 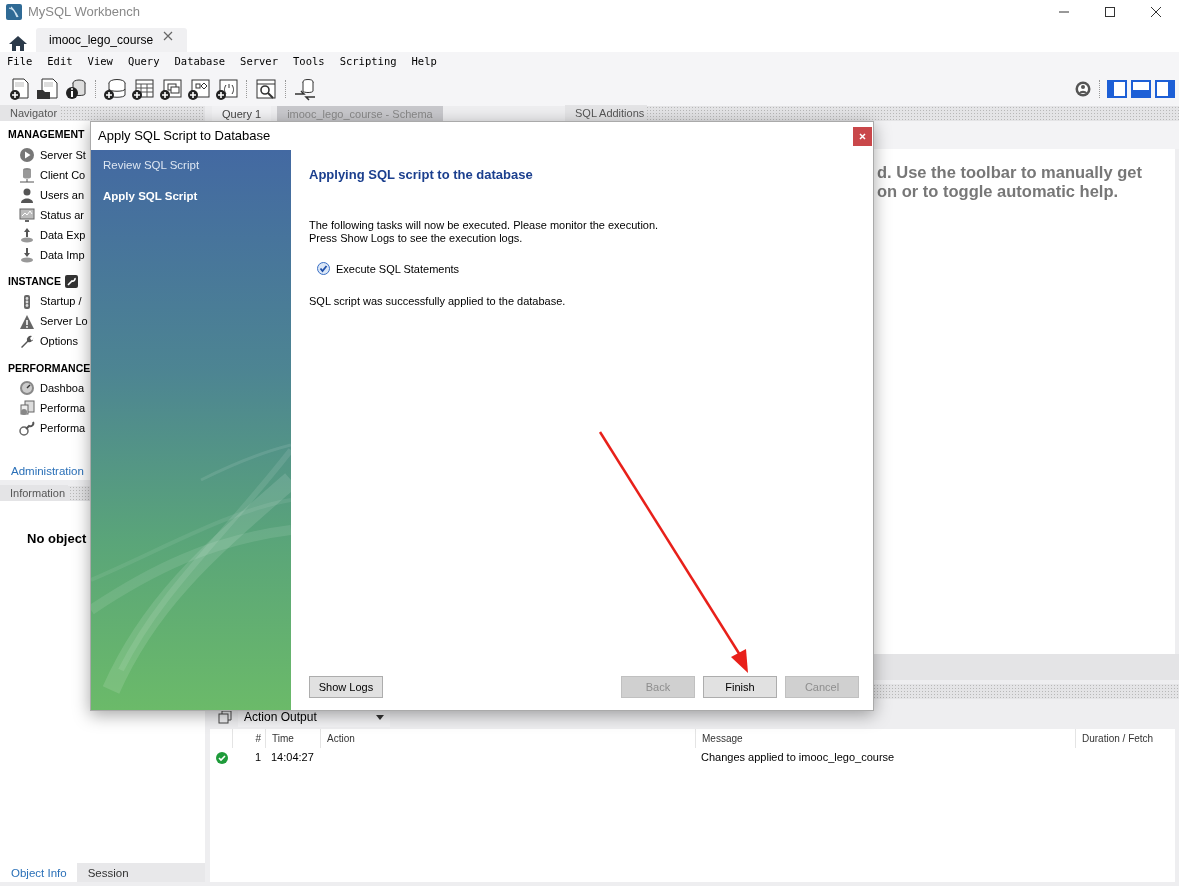 I want to click on navigator-item: Server Lo, so click(x=64, y=321).